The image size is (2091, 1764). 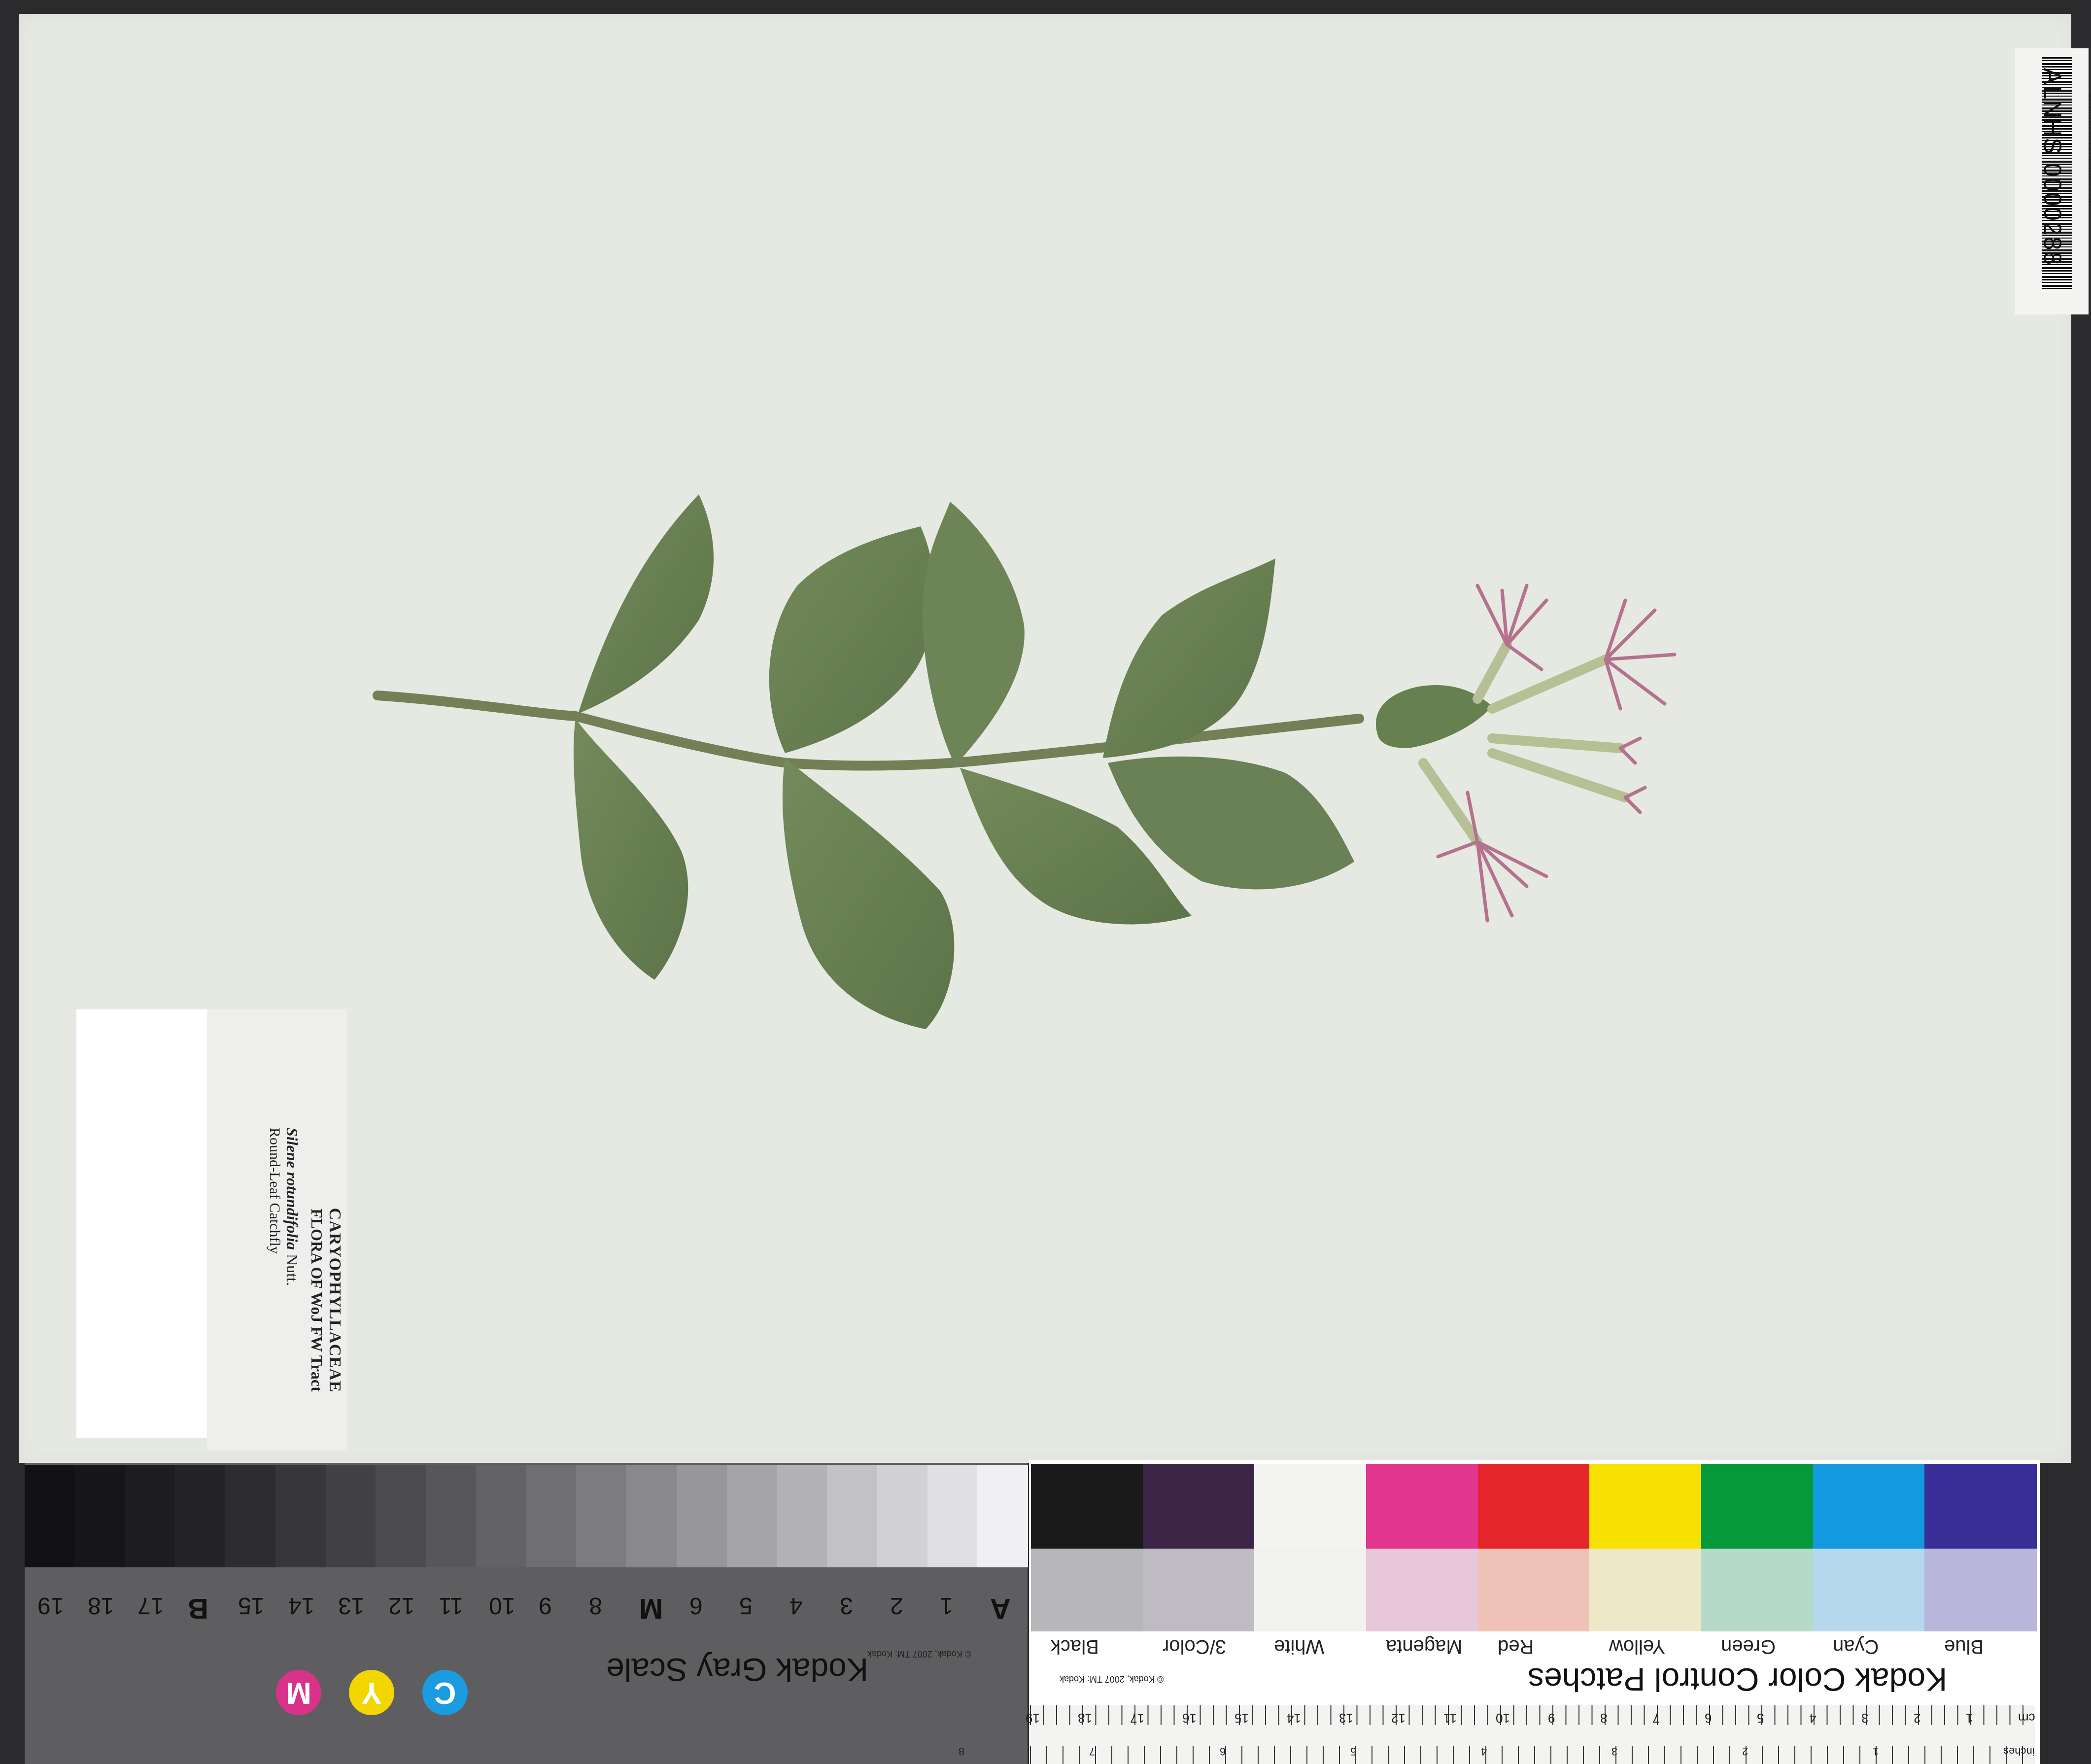 What do you see at coordinates (1194, 1647) in the screenshot?
I see `color-patch-label: 3/Color` at bounding box center [1194, 1647].